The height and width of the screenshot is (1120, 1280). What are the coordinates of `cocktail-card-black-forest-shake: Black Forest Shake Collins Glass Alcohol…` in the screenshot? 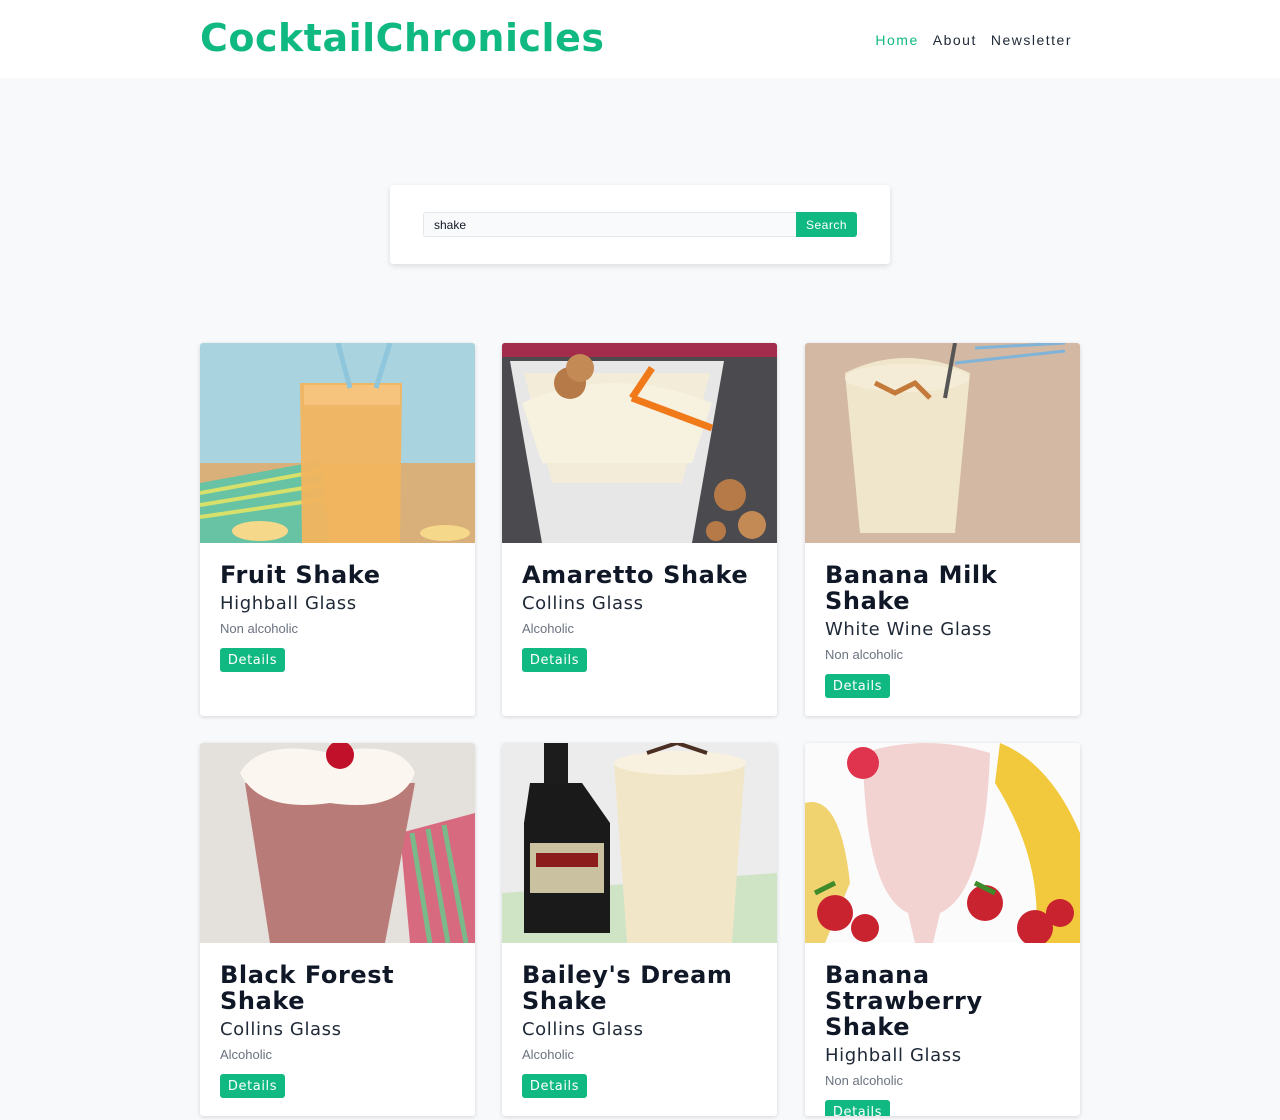 It's located at (337, 929).